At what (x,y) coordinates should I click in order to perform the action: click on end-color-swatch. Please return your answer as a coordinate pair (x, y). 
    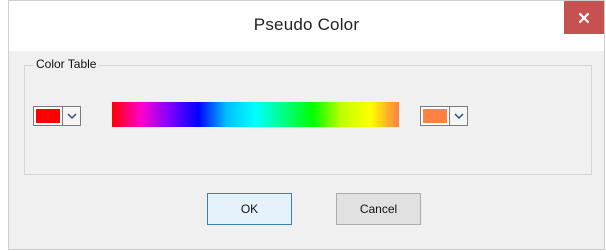
    Looking at the image, I should click on (435, 116).